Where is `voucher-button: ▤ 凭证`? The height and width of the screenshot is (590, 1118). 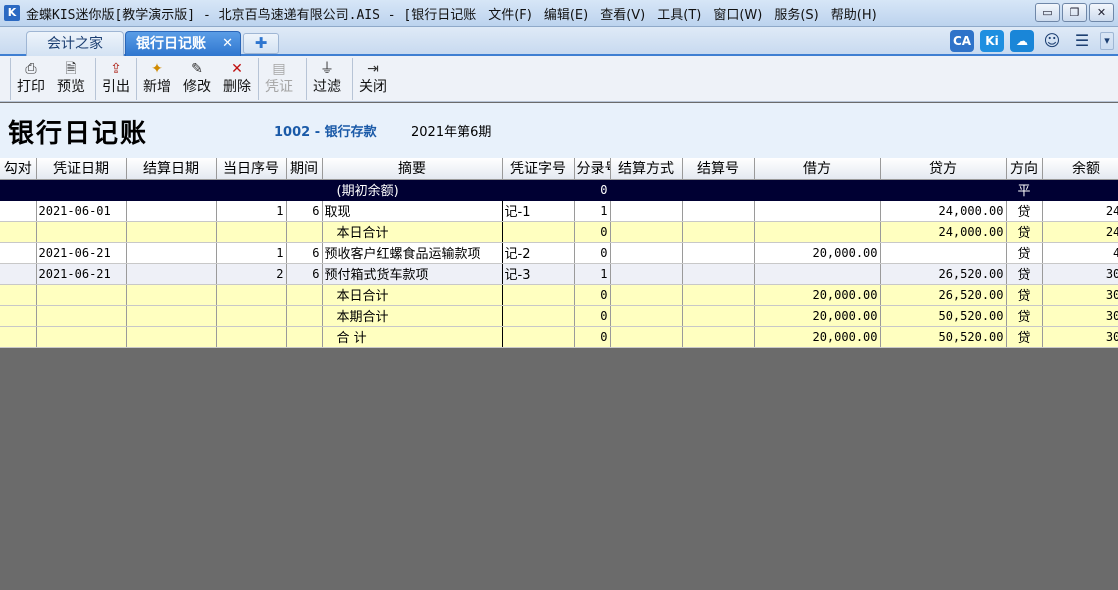 voucher-button: ▤ 凭证 is located at coordinates (279, 79).